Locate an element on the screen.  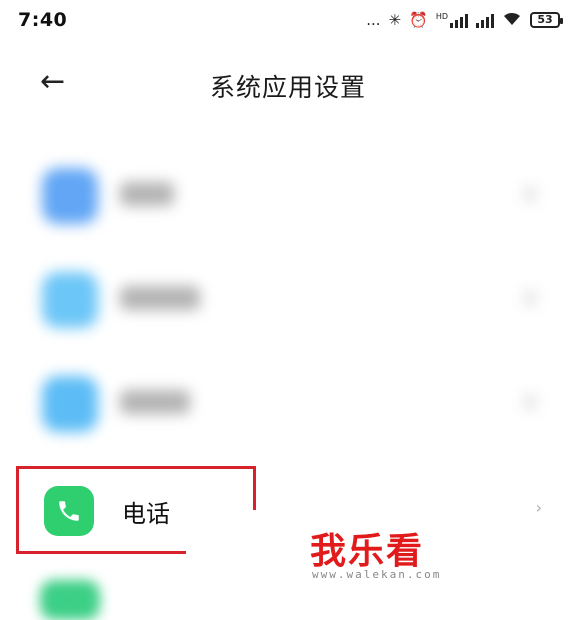
bluetooth-icon: ✳ is located at coordinates (395, 20).